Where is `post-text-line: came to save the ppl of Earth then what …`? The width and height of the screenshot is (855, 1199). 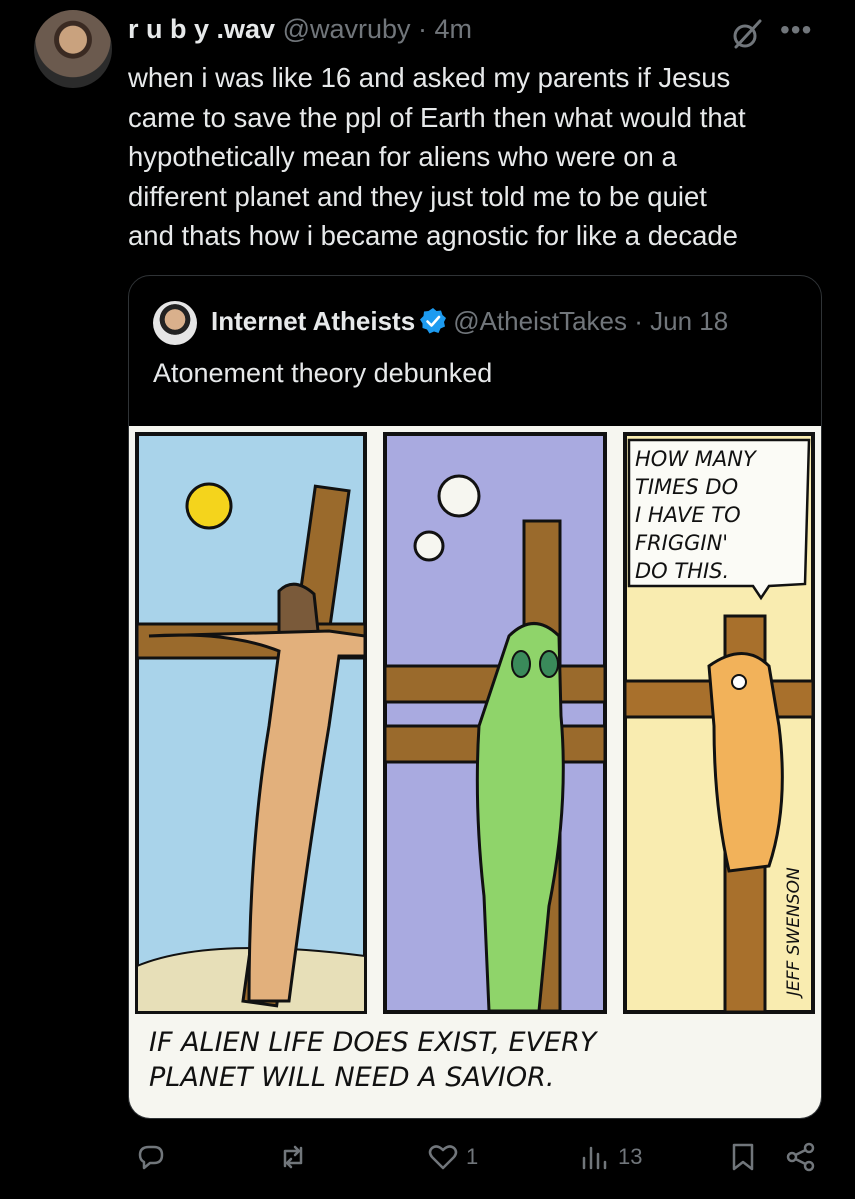
post-text-line: came to save the ppl of Earth then what … is located at coordinates (437, 117).